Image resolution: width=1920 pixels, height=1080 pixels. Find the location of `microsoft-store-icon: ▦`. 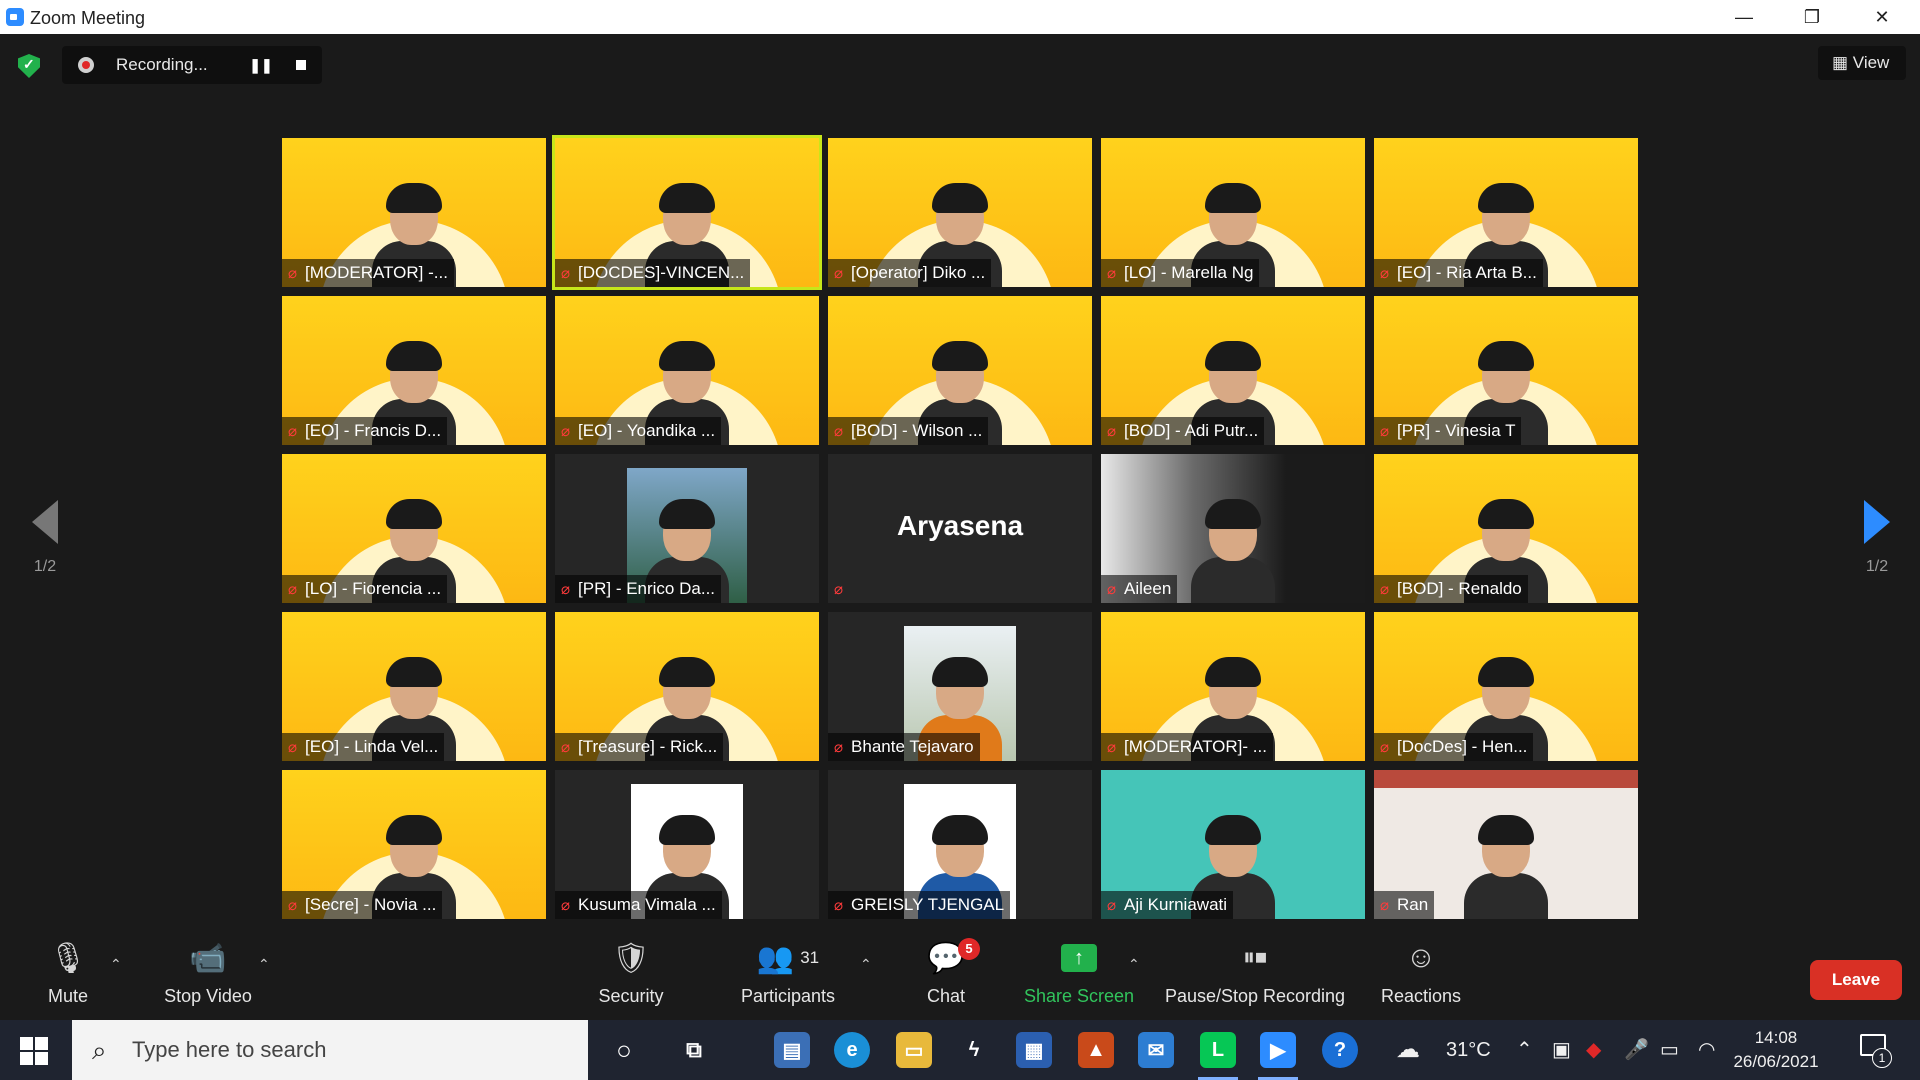

microsoft-store-icon: ▦ is located at coordinates (1034, 1050).